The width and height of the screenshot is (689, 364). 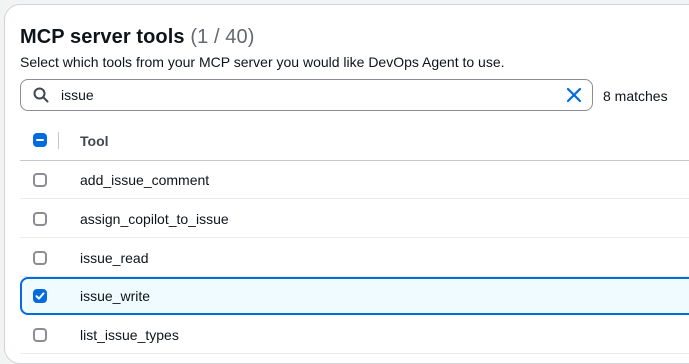 I want to click on tool-name: add_issue_comment, so click(x=145, y=180).